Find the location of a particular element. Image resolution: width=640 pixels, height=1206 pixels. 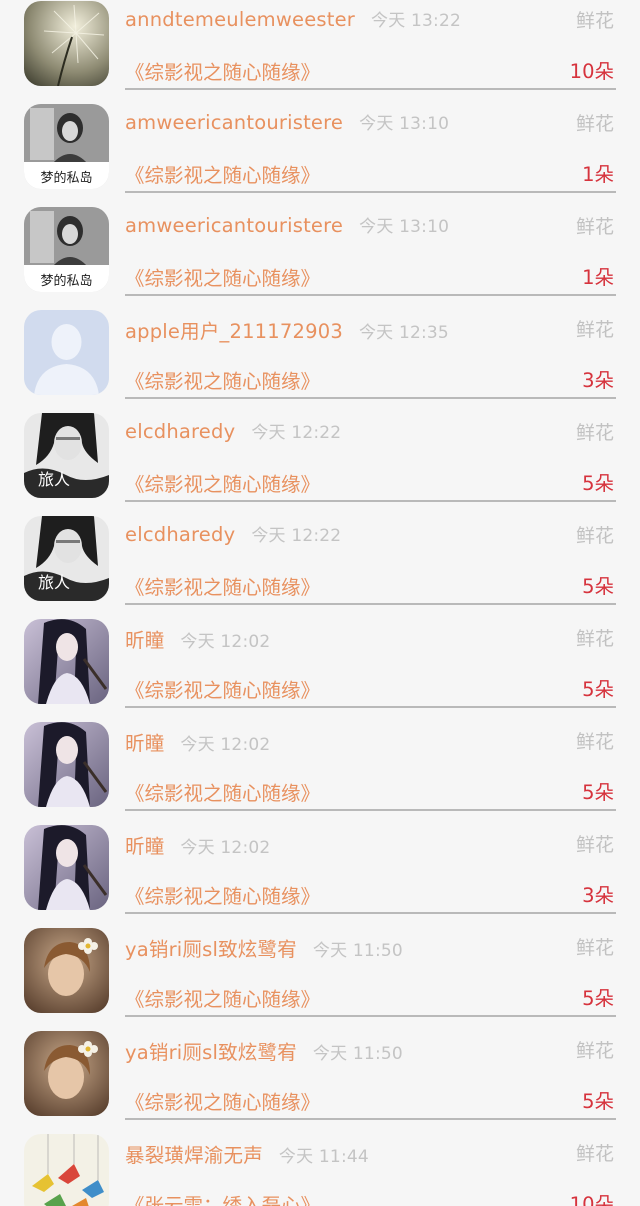

list-item: 昕瞳 今天 12:02 鲜花 《综影视之随心随缘》 3朵 is located at coordinates (320, 875).